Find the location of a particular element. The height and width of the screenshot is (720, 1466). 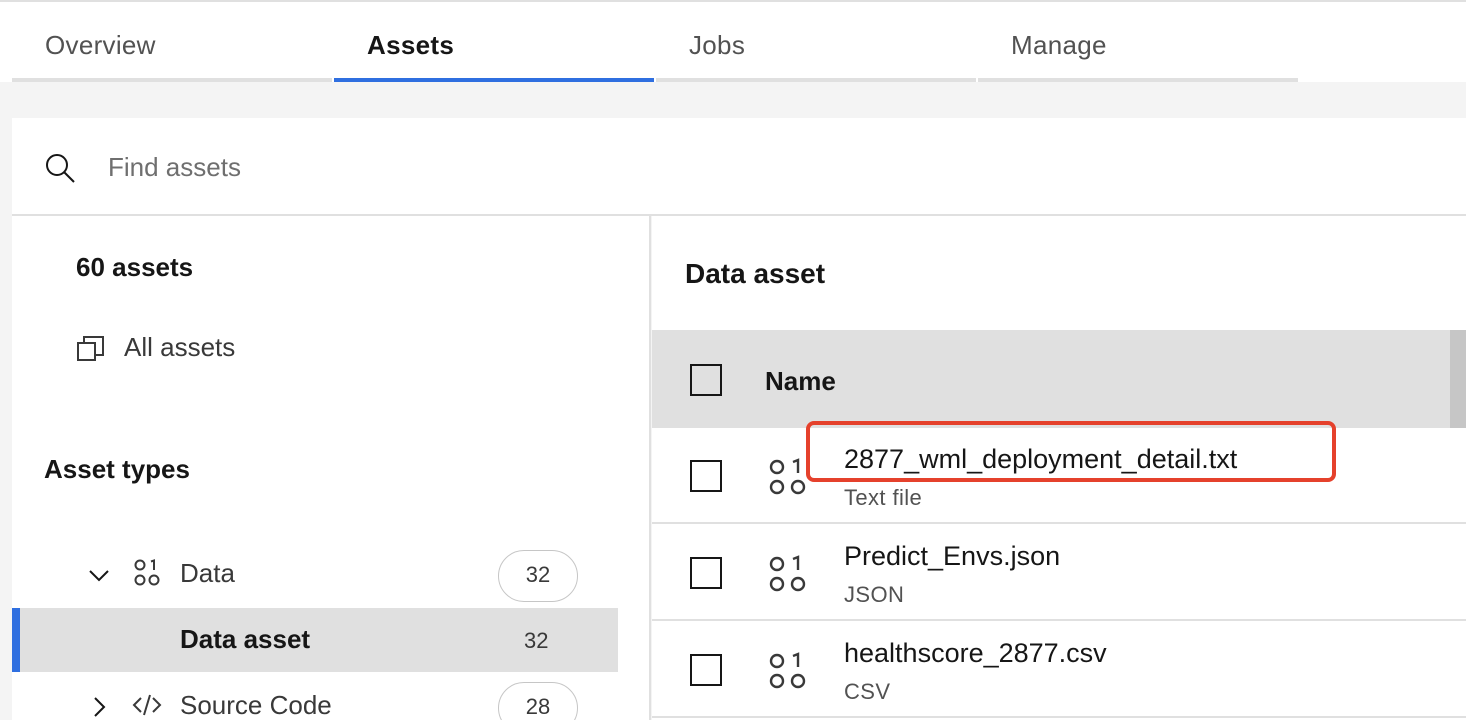

tree-item-source-code: Source Code 28 is located at coordinates (315, 697).